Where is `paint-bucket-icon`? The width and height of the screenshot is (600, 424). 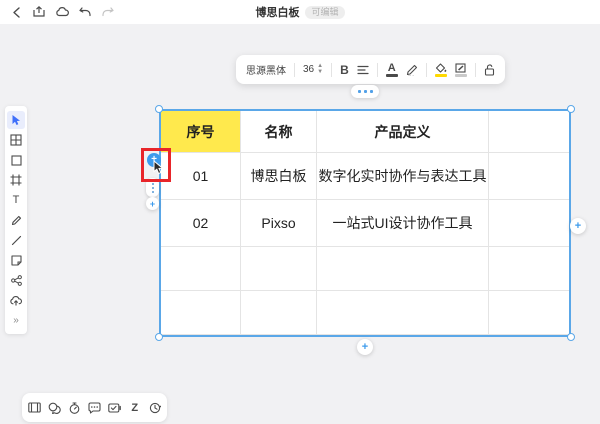
paint-bucket-icon is located at coordinates (441, 67).